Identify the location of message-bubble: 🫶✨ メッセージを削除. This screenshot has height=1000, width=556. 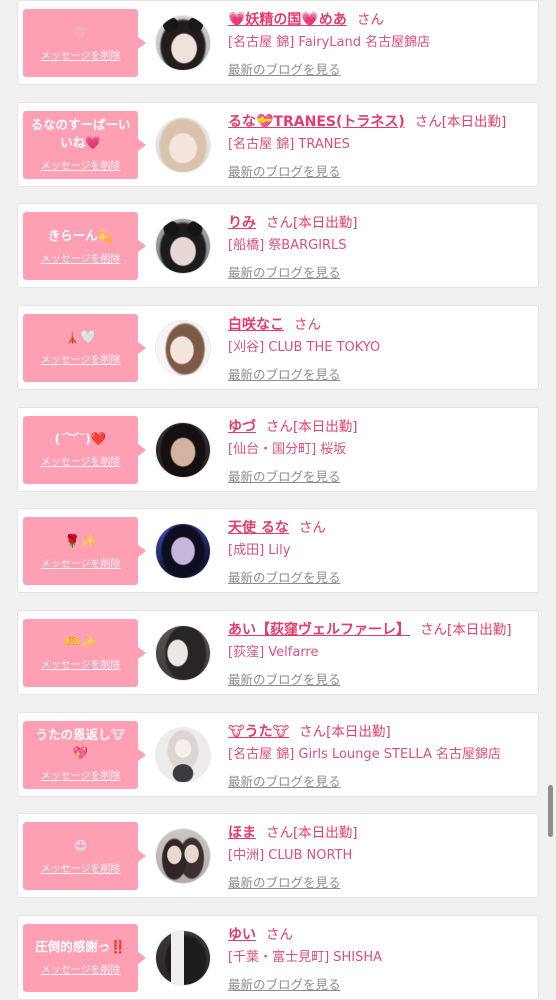
(84, 652).